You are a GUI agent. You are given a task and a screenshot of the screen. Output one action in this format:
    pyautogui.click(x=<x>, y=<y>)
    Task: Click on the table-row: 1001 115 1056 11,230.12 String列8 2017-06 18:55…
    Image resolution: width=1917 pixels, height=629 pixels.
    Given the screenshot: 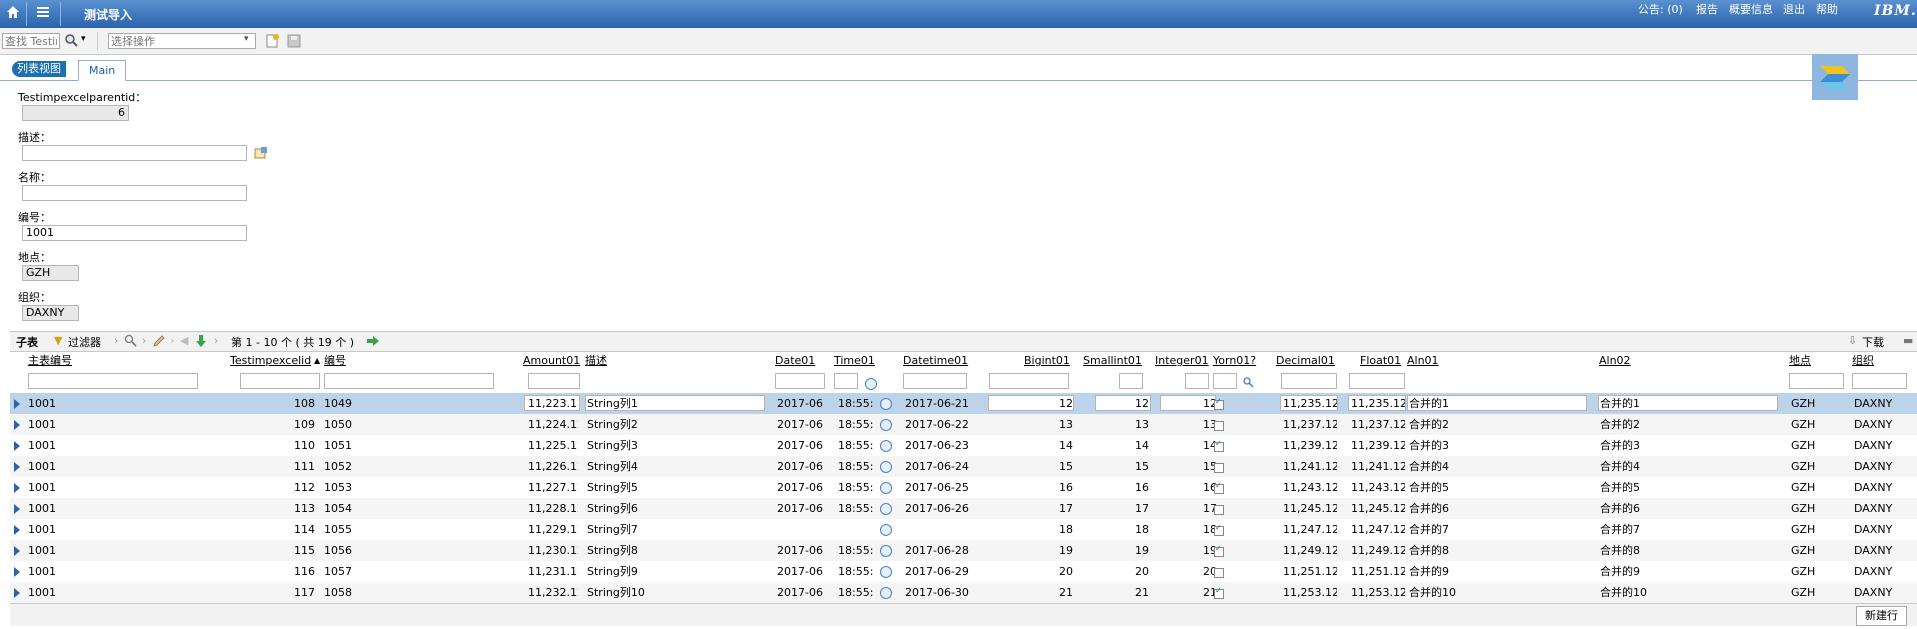 What is the action you would take?
    pyautogui.click(x=963, y=550)
    